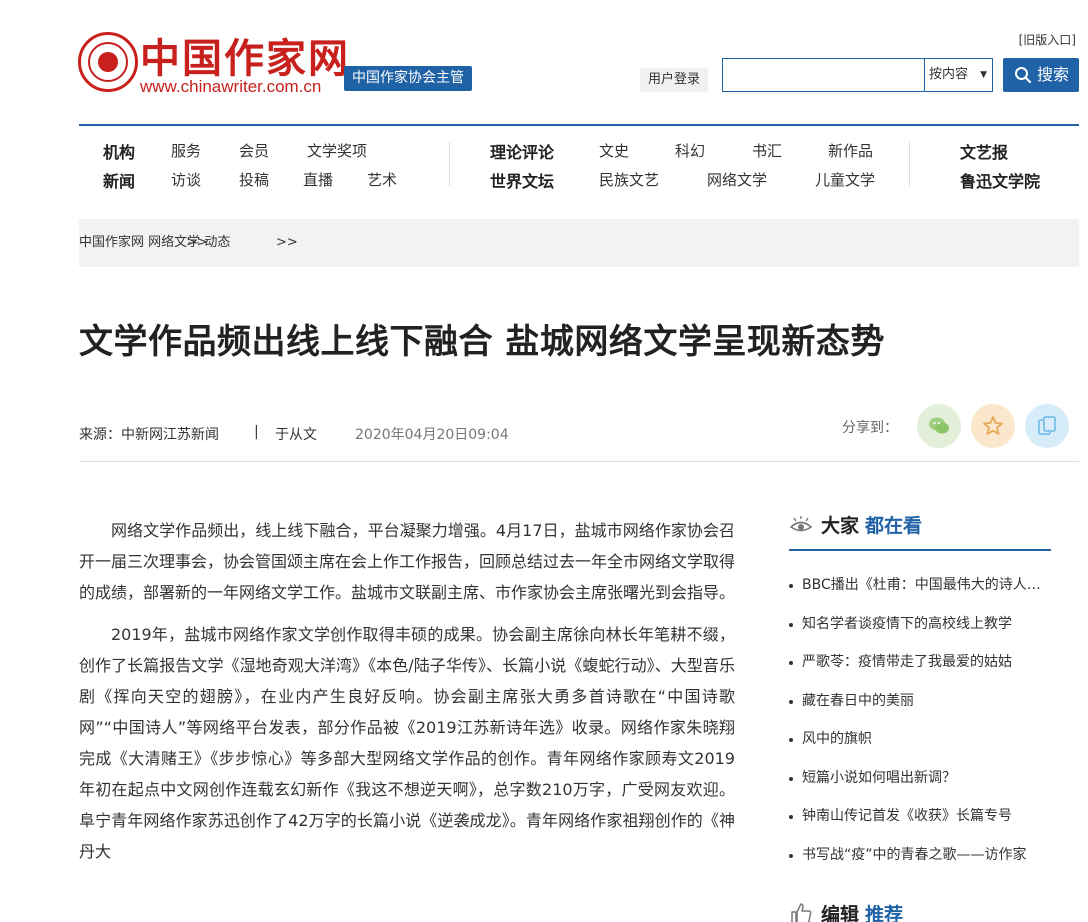  I want to click on search-button-label: 搜索, so click(1053, 74).